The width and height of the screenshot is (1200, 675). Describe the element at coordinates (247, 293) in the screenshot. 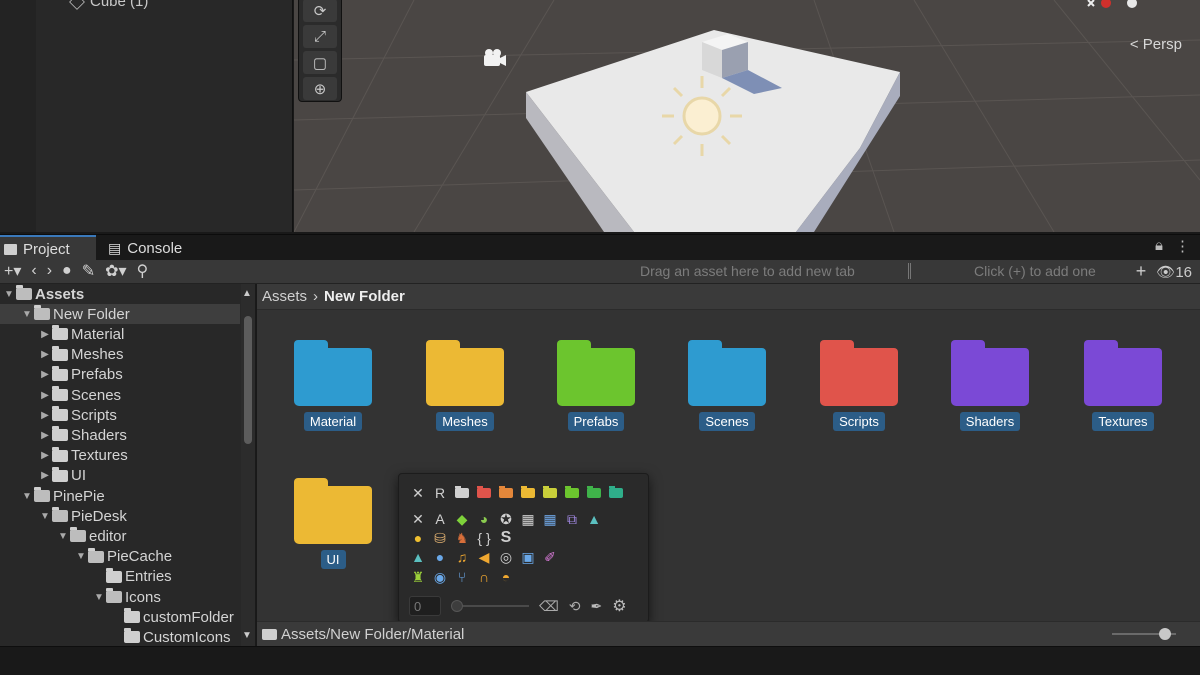

I see `scroll-up-icon: ▲` at that location.